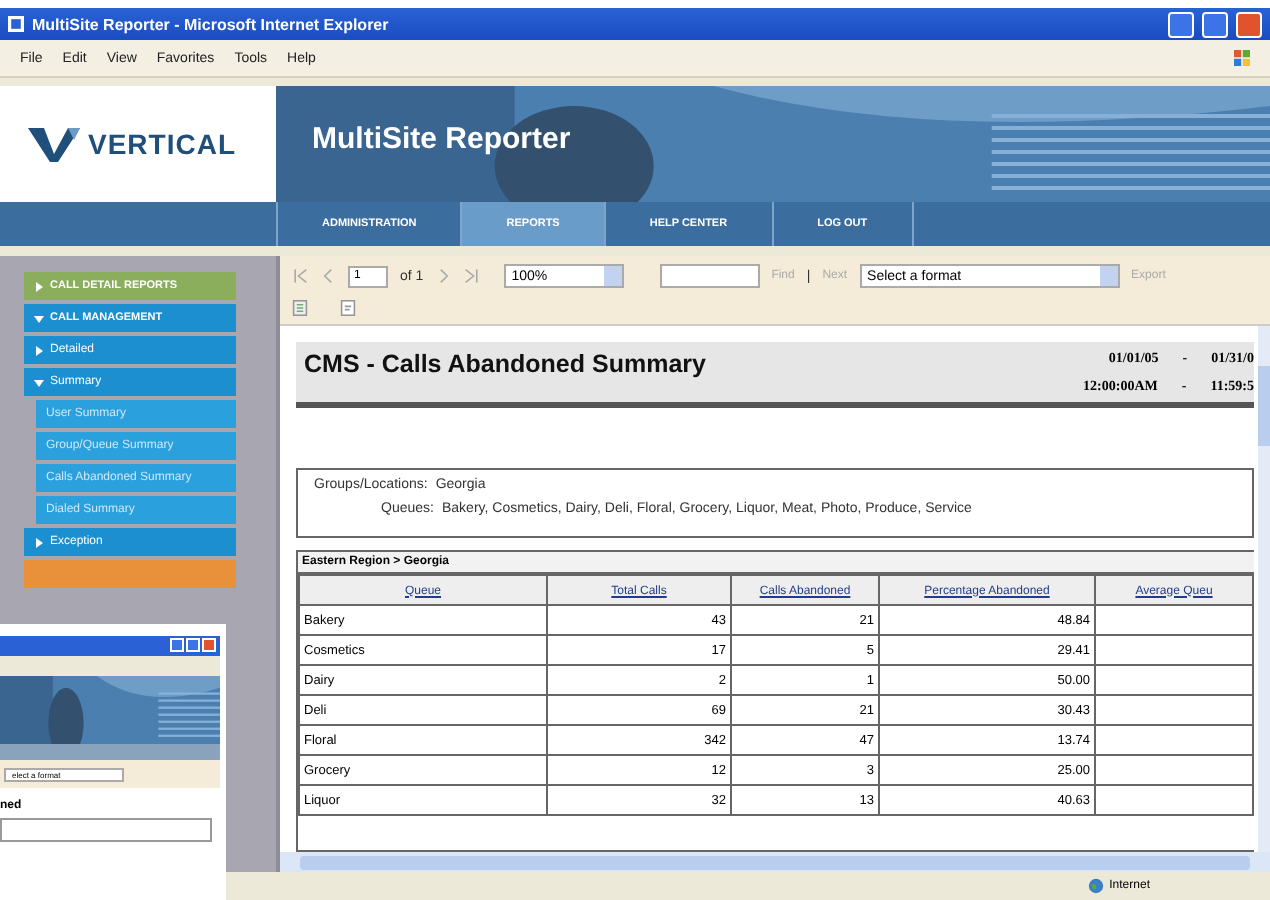 The height and width of the screenshot is (900, 1270). I want to click on vertical-scrollbar, so click(1264, 589).